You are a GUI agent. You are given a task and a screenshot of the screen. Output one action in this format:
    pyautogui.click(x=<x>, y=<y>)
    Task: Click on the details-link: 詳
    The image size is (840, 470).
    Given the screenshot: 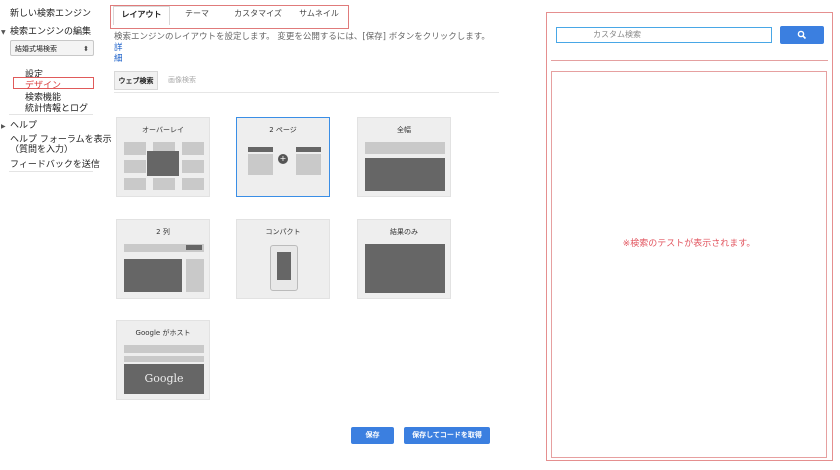 What is the action you would take?
    pyautogui.click(x=118, y=48)
    